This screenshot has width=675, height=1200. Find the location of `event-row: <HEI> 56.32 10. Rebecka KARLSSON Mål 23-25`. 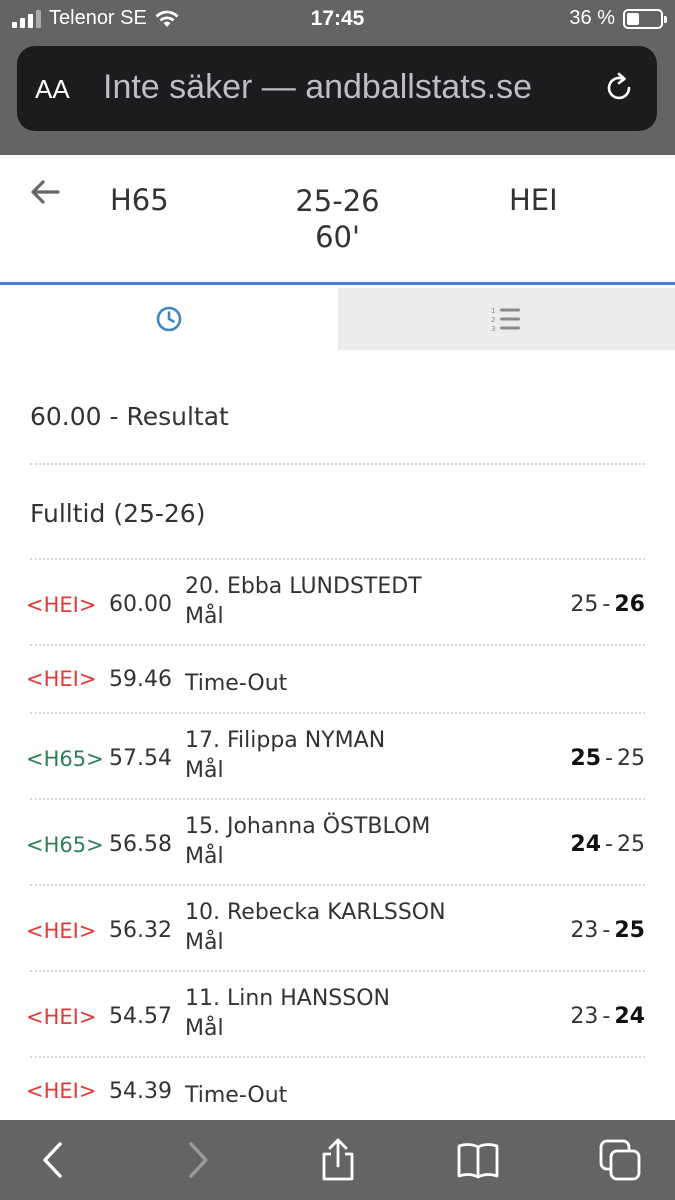

event-row: <HEI> 56.32 10. Rebecka KARLSSON Mål 23-25 is located at coordinates (335, 929).